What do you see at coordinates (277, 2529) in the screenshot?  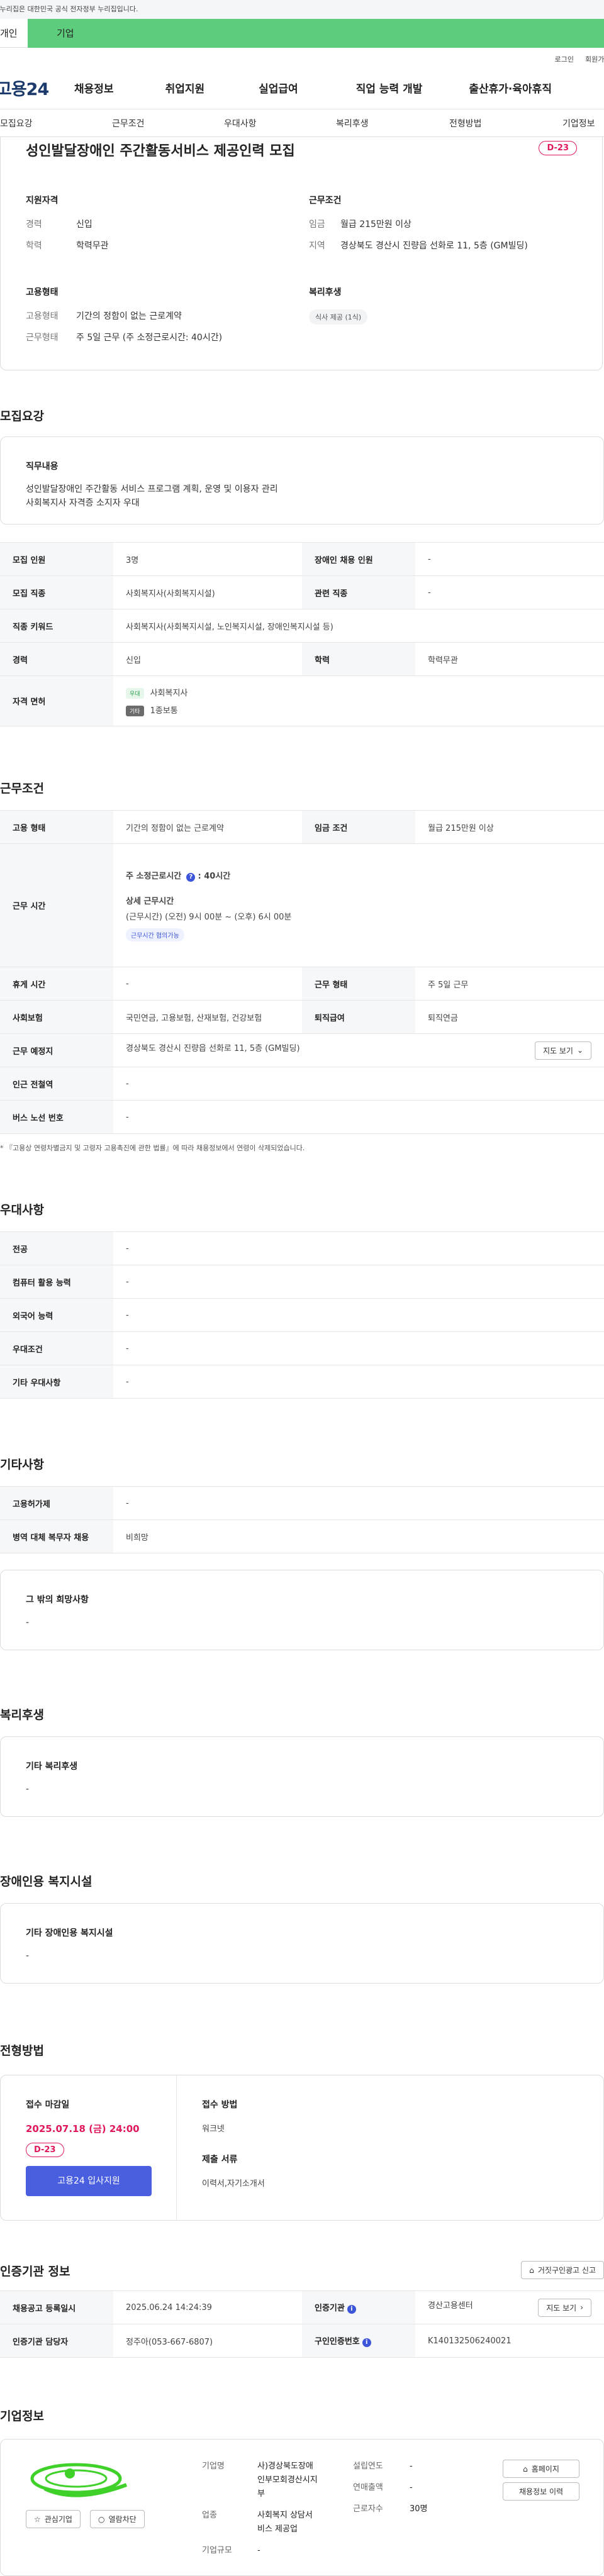 I see `industry-line-2: 비스 제공업` at bounding box center [277, 2529].